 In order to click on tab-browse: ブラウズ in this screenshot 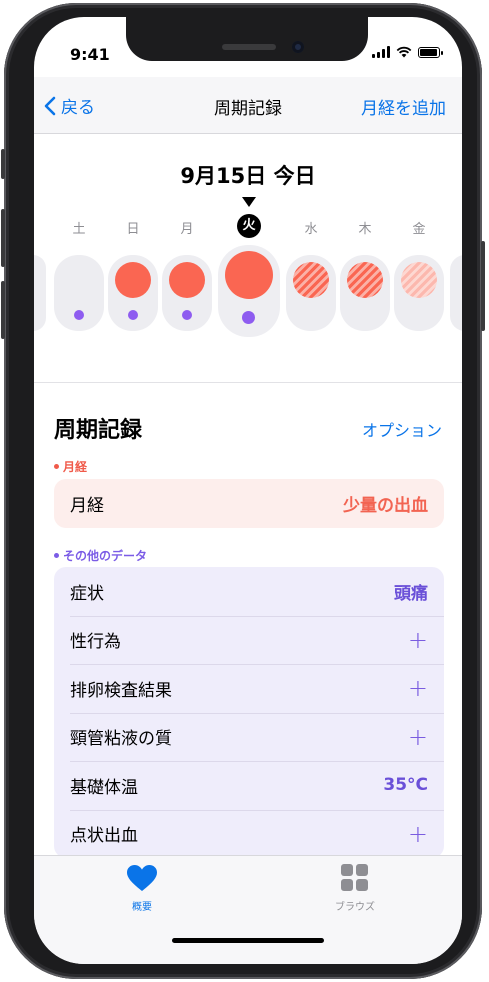, I will do `click(355, 888)`.